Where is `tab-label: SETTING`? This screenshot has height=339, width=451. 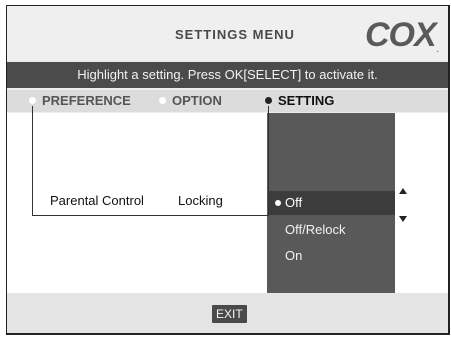 tab-label: SETTING is located at coordinates (306, 100).